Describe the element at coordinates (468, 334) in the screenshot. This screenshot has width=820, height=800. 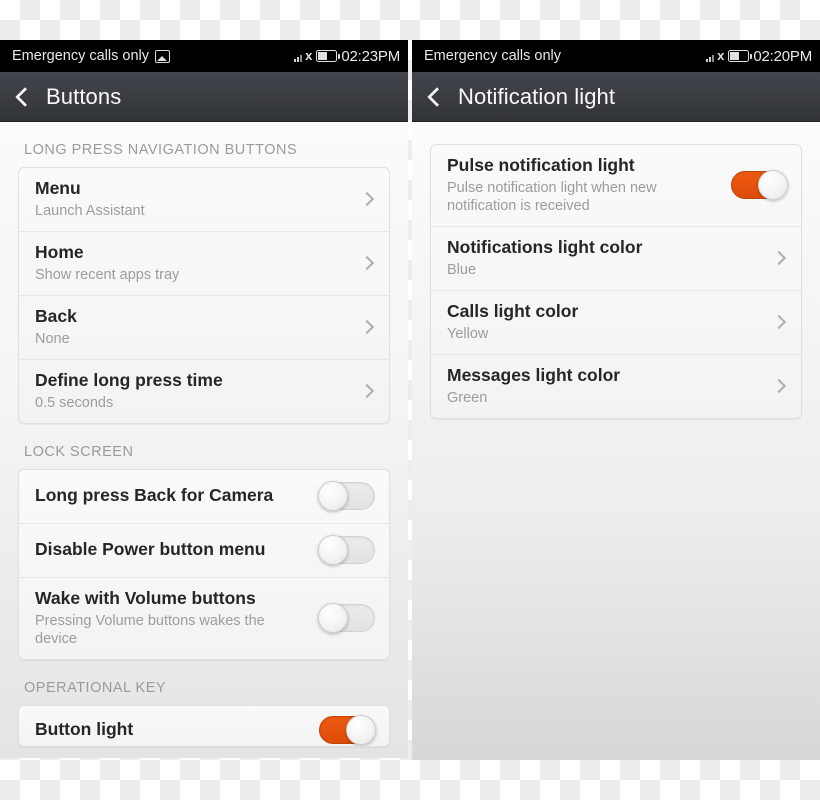
I see `list-item-subtitle: Yellow` at that location.